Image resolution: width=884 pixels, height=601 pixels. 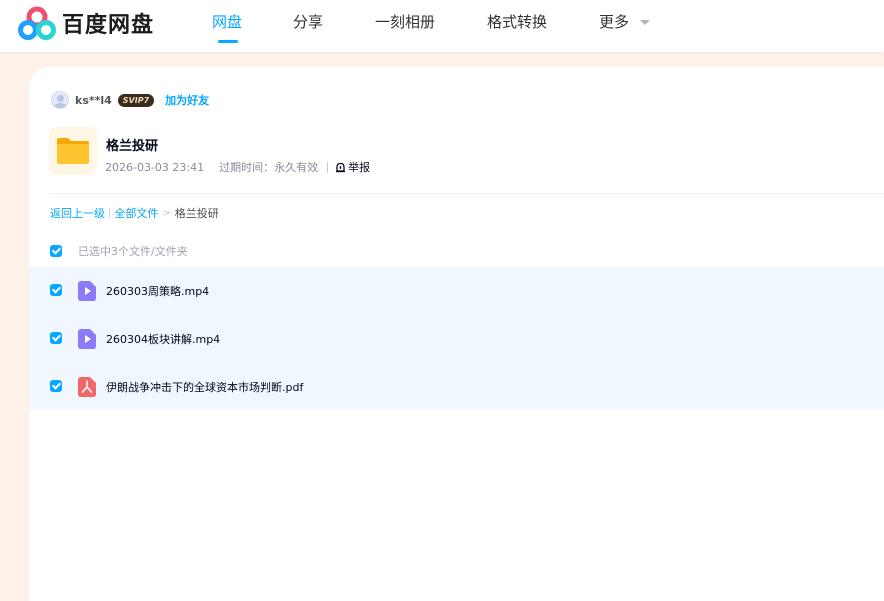 What do you see at coordinates (204, 387) in the screenshot?
I see `file-name: 伊朗战争冲击下的全球资本市场判断.pdf` at bounding box center [204, 387].